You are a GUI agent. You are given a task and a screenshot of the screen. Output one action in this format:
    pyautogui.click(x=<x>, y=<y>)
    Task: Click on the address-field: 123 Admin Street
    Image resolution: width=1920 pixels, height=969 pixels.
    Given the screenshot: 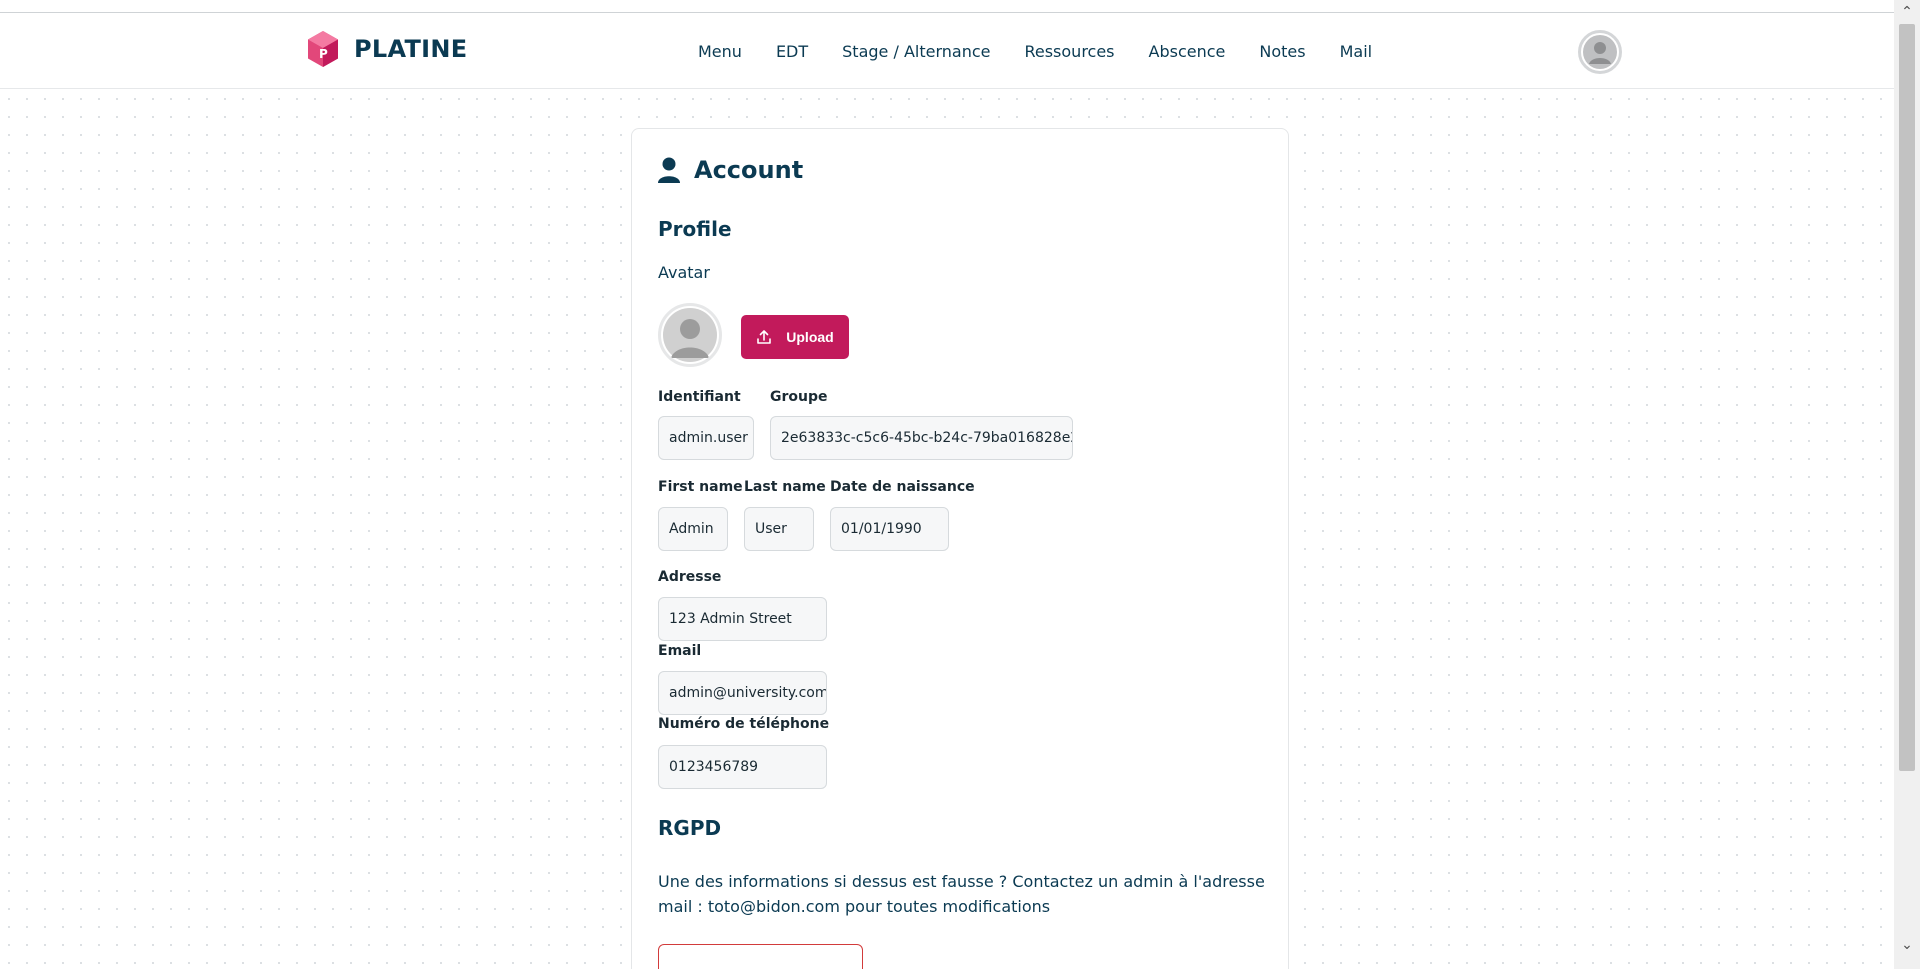 What is the action you would take?
    pyautogui.click(x=742, y=619)
    